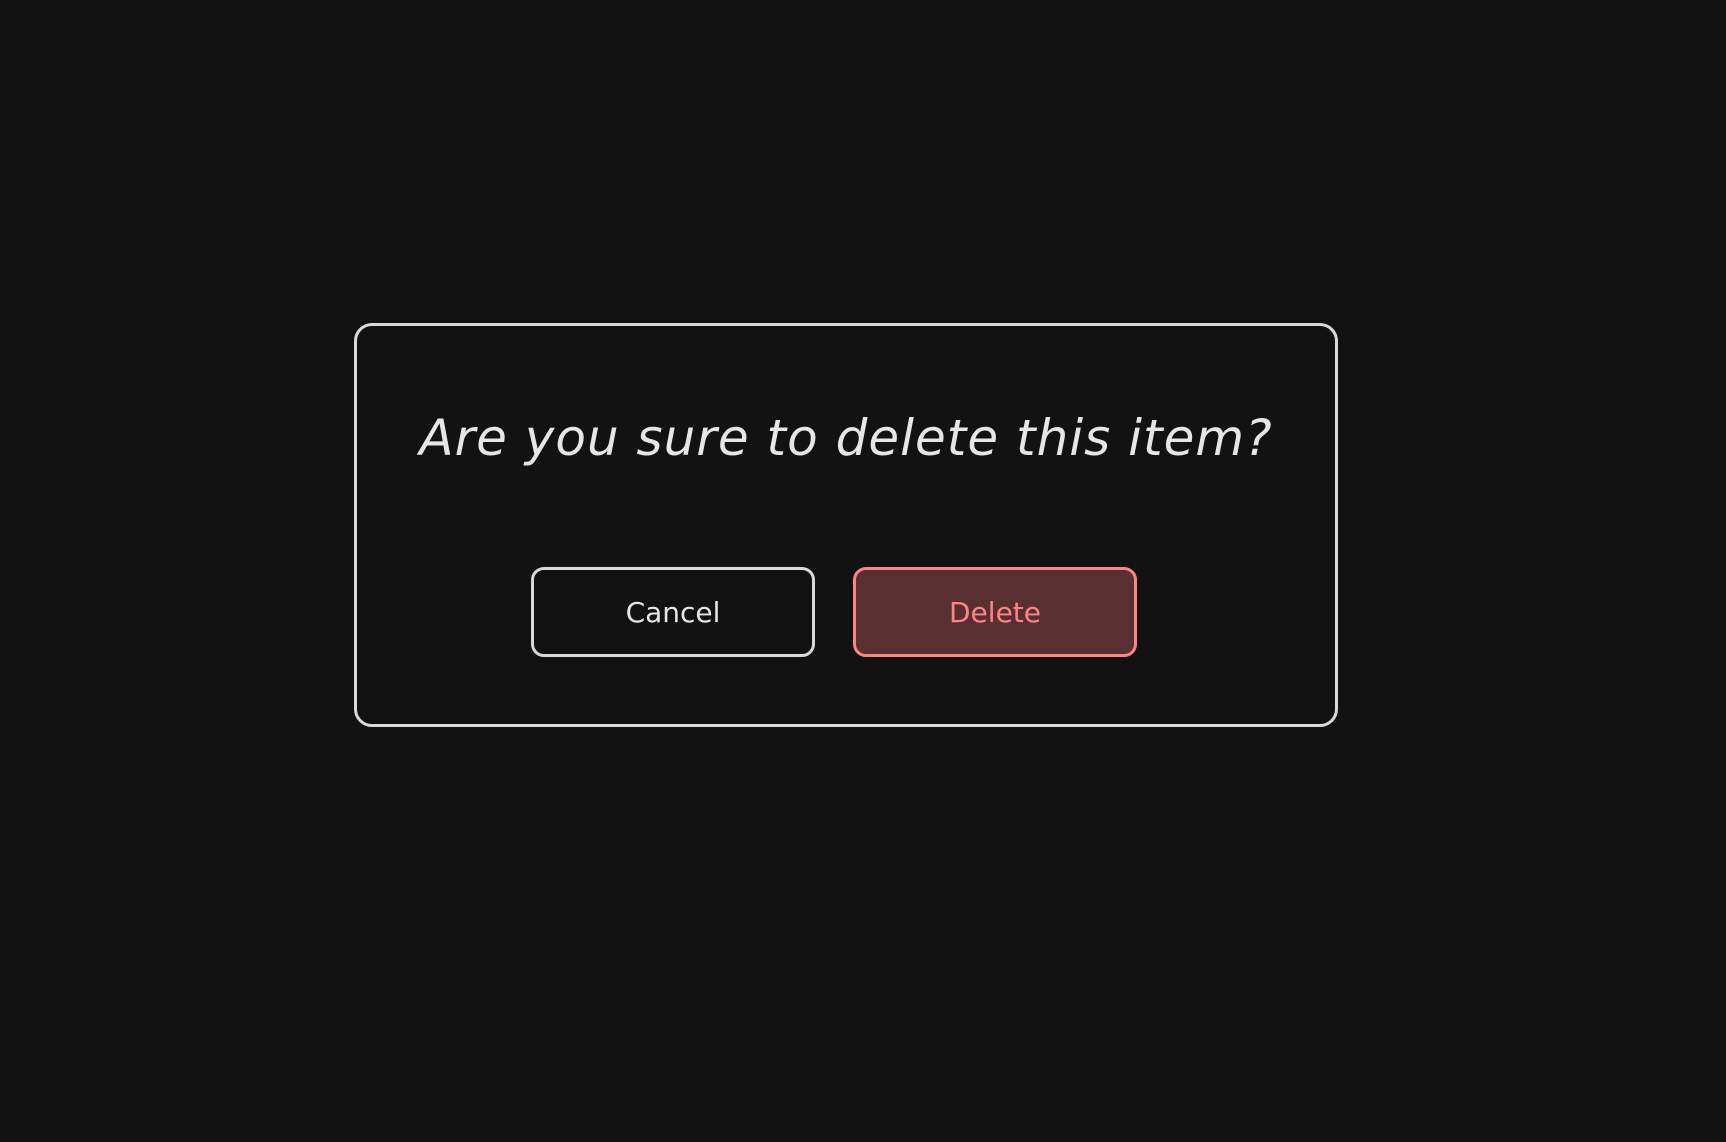 The height and width of the screenshot is (1142, 1726). What do you see at coordinates (673, 612) in the screenshot?
I see `cancel-button: Cancel` at bounding box center [673, 612].